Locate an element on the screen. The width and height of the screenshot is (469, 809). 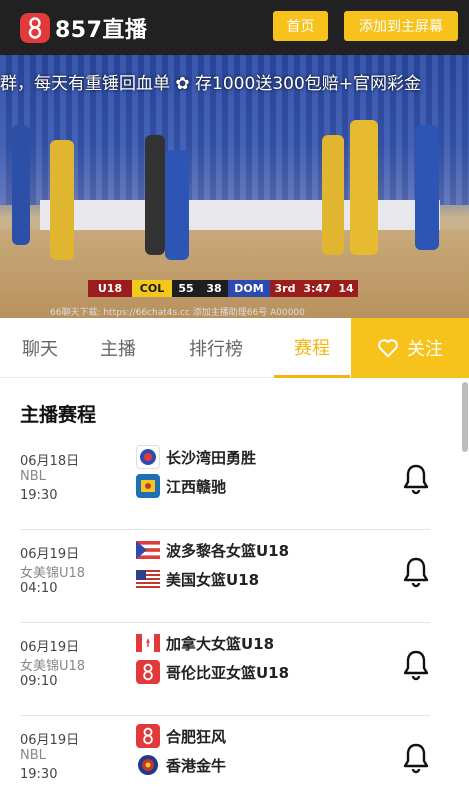
puerto-rico-flag-icon is located at coordinates (148, 550).